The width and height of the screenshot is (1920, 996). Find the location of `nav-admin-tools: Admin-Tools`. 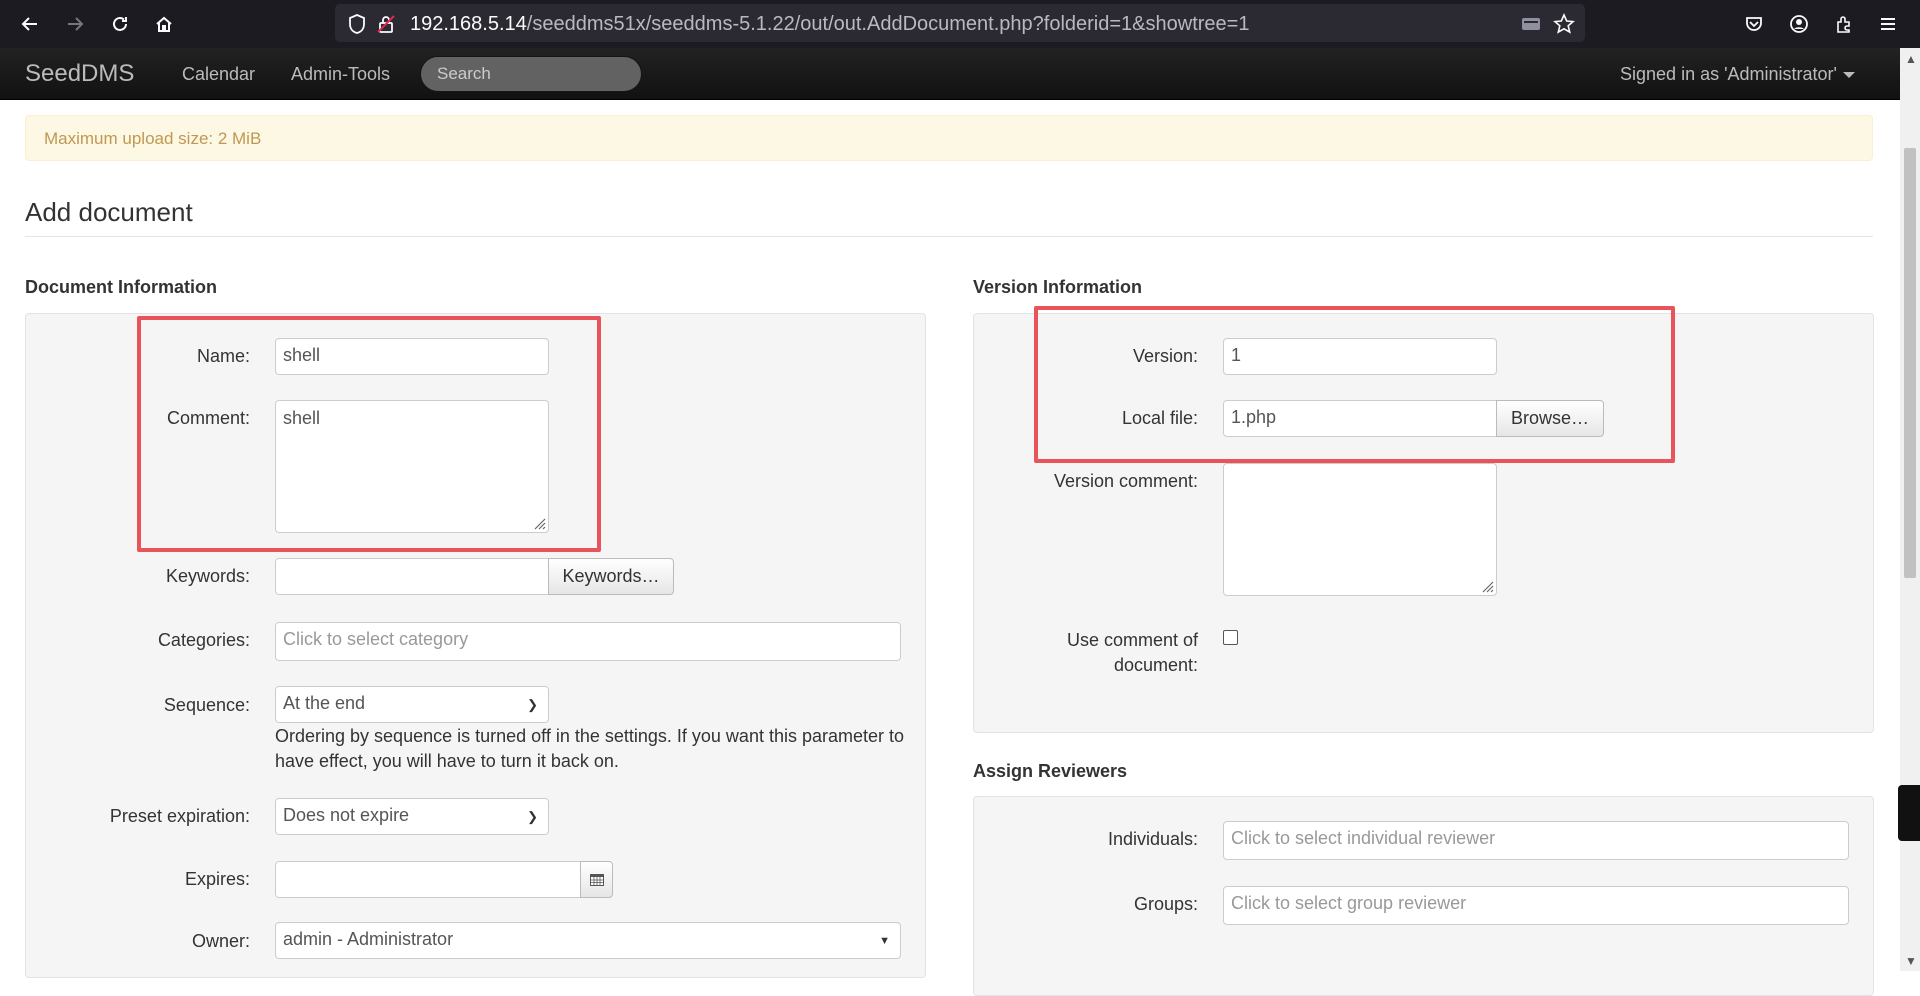

nav-admin-tools: Admin-Tools is located at coordinates (340, 74).